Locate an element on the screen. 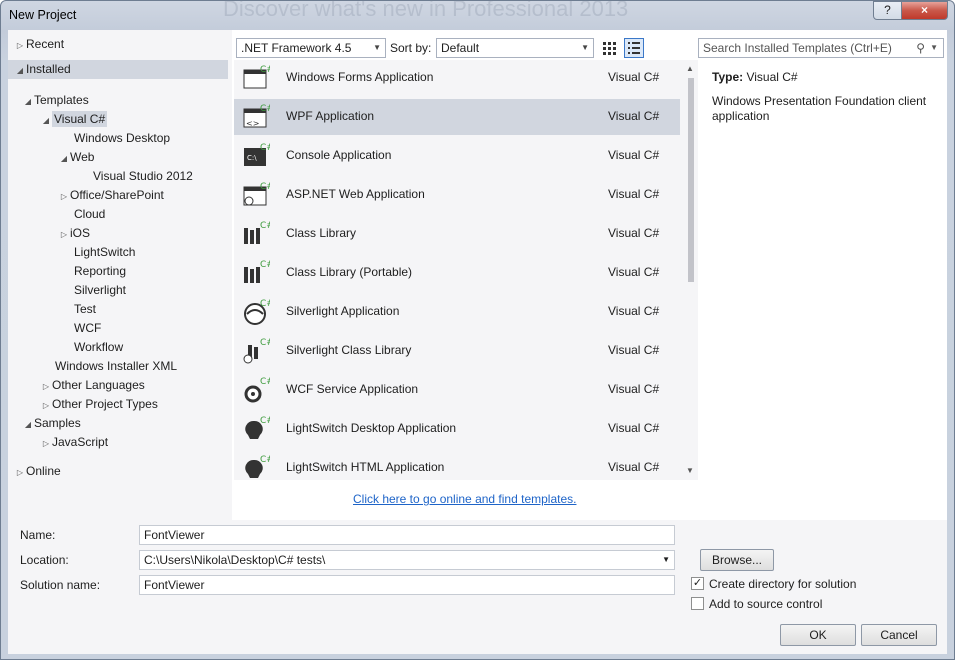  tree-item-lightswitch: LightSwitch is located at coordinates (104, 252).